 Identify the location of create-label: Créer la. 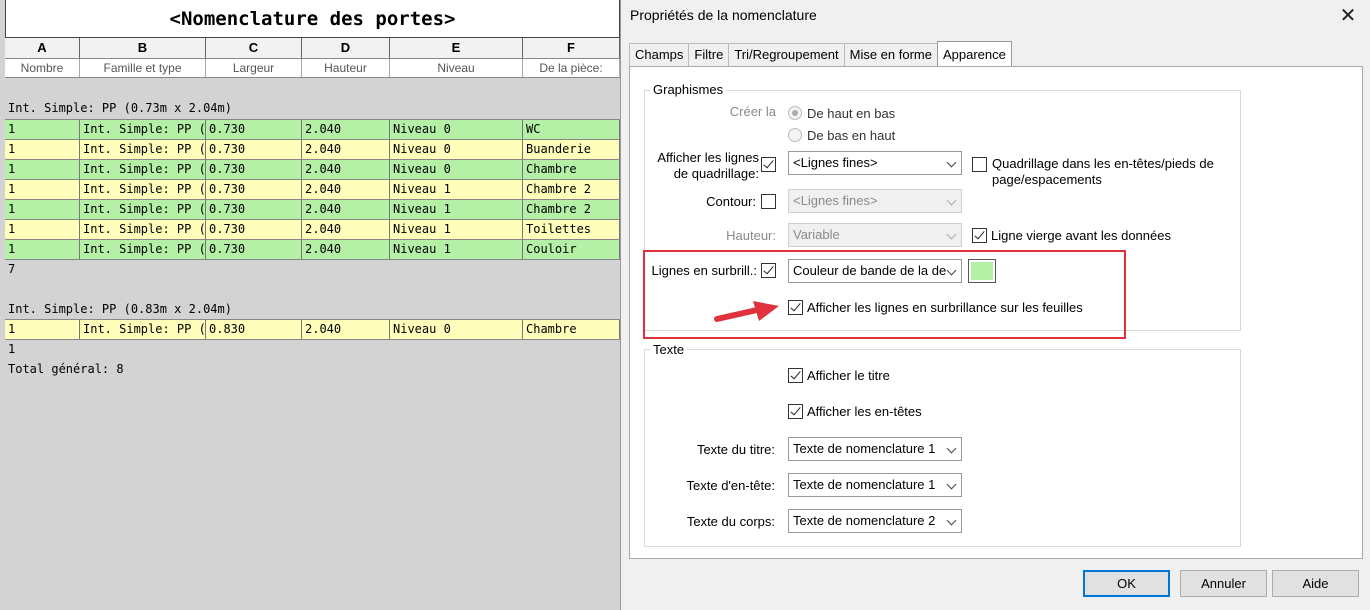
(752, 111).